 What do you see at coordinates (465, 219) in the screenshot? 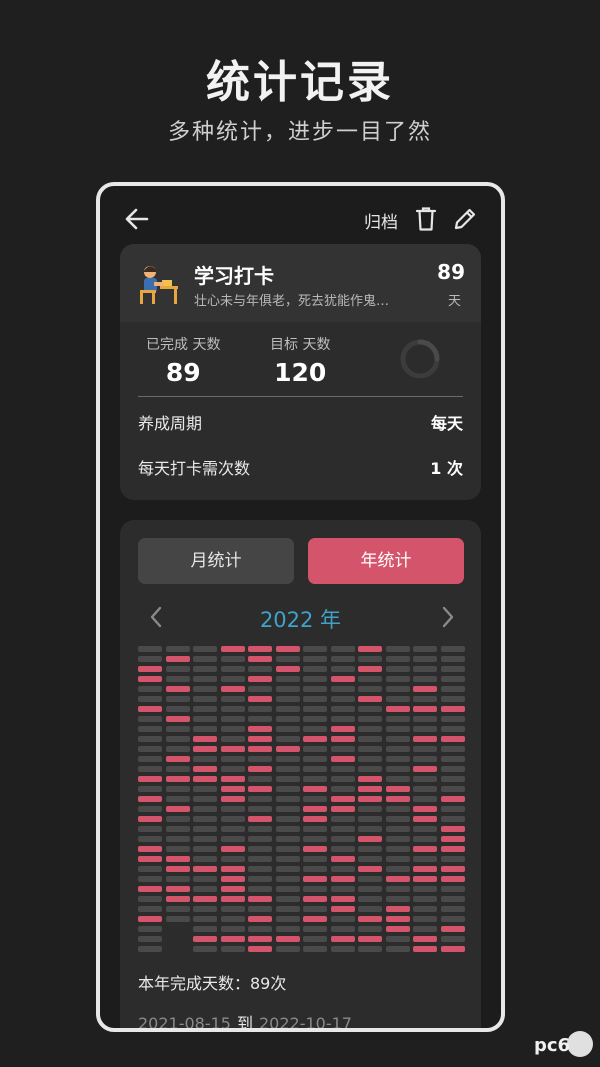
I see `edit-button` at bounding box center [465, 219].